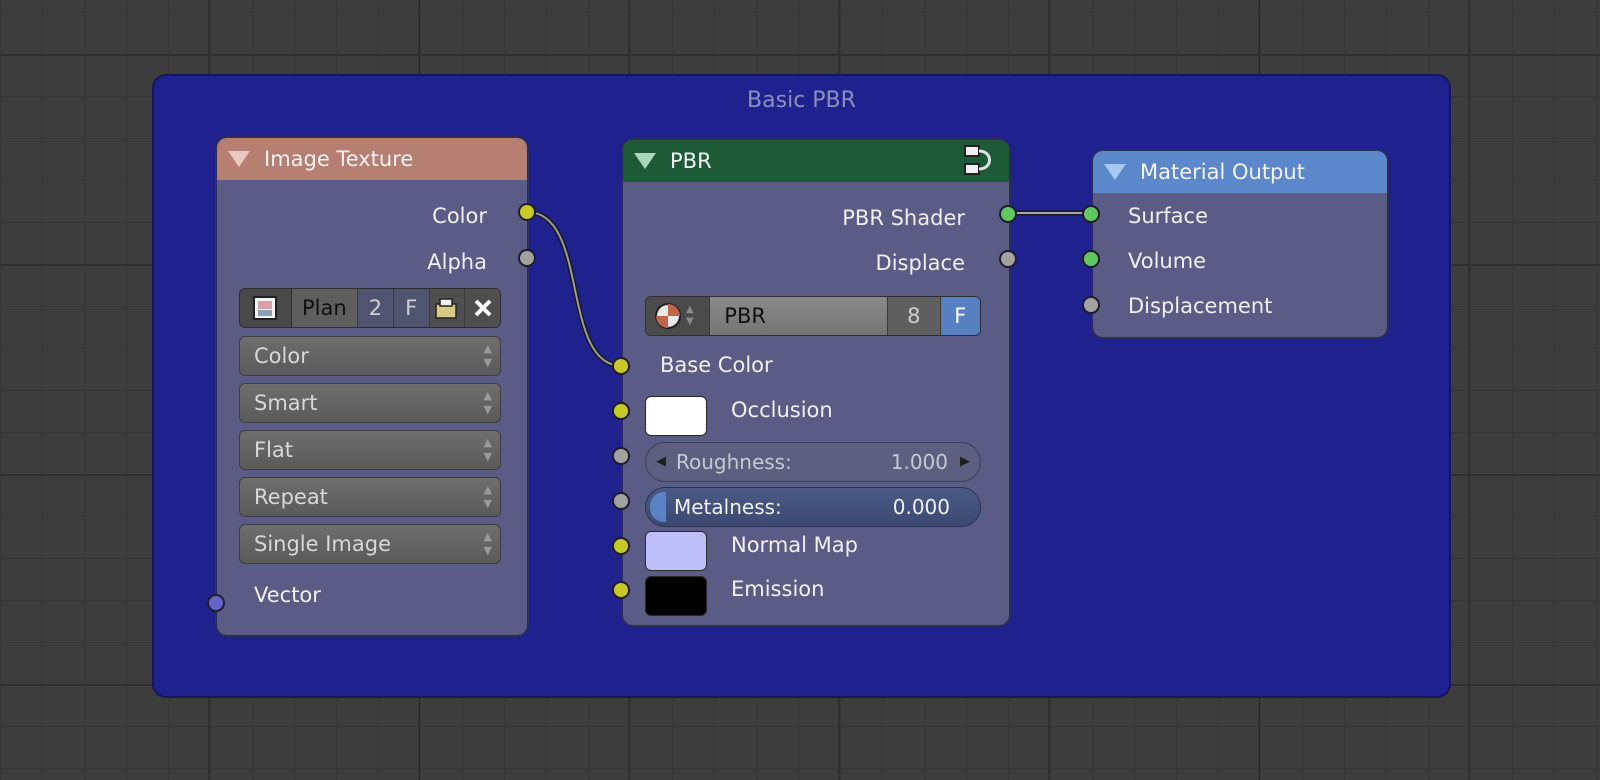 The height and width of the screenshot is (780, 1600). Describe the element at coordinates (813, 507) in the screenshot. I see `metalness-slider: Metalness: 0.000` at that location.